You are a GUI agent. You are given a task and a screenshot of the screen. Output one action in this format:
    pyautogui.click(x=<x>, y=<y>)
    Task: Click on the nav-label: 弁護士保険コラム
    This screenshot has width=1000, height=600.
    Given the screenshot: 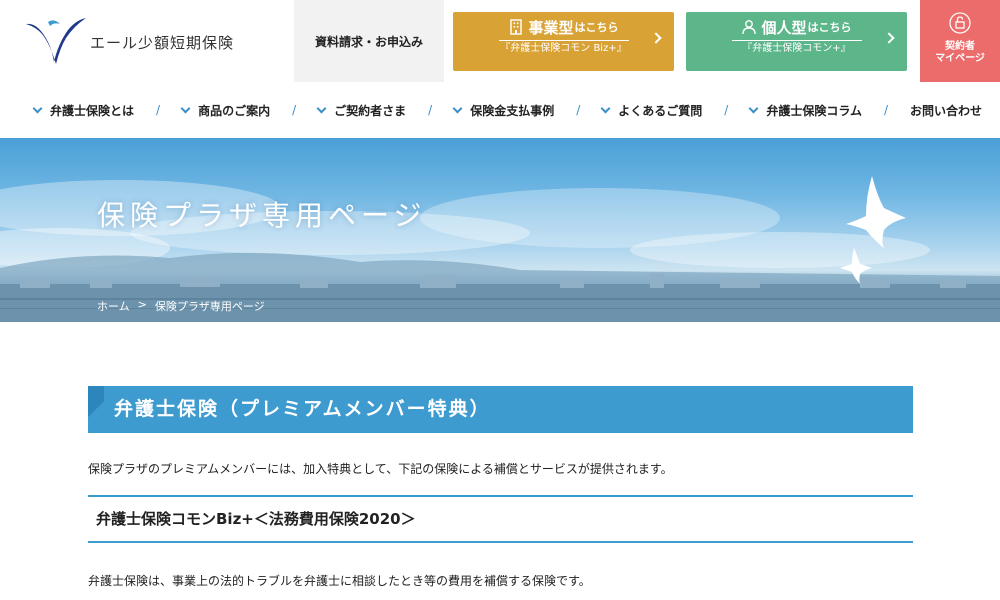 What is the action you would take?
    pyautogui.click(x=814, y=110)
    